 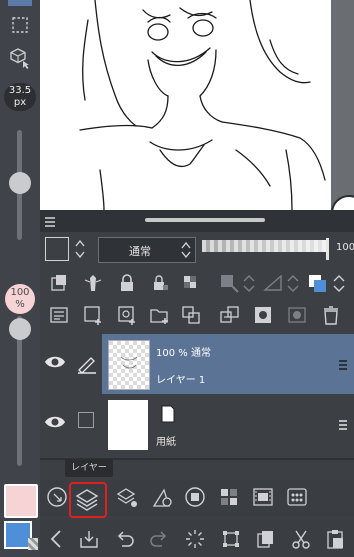 What do you see at coordinates (128, 425) in the screenshot?
I see `paper-thumbnail` at bounding box center [128, 425].